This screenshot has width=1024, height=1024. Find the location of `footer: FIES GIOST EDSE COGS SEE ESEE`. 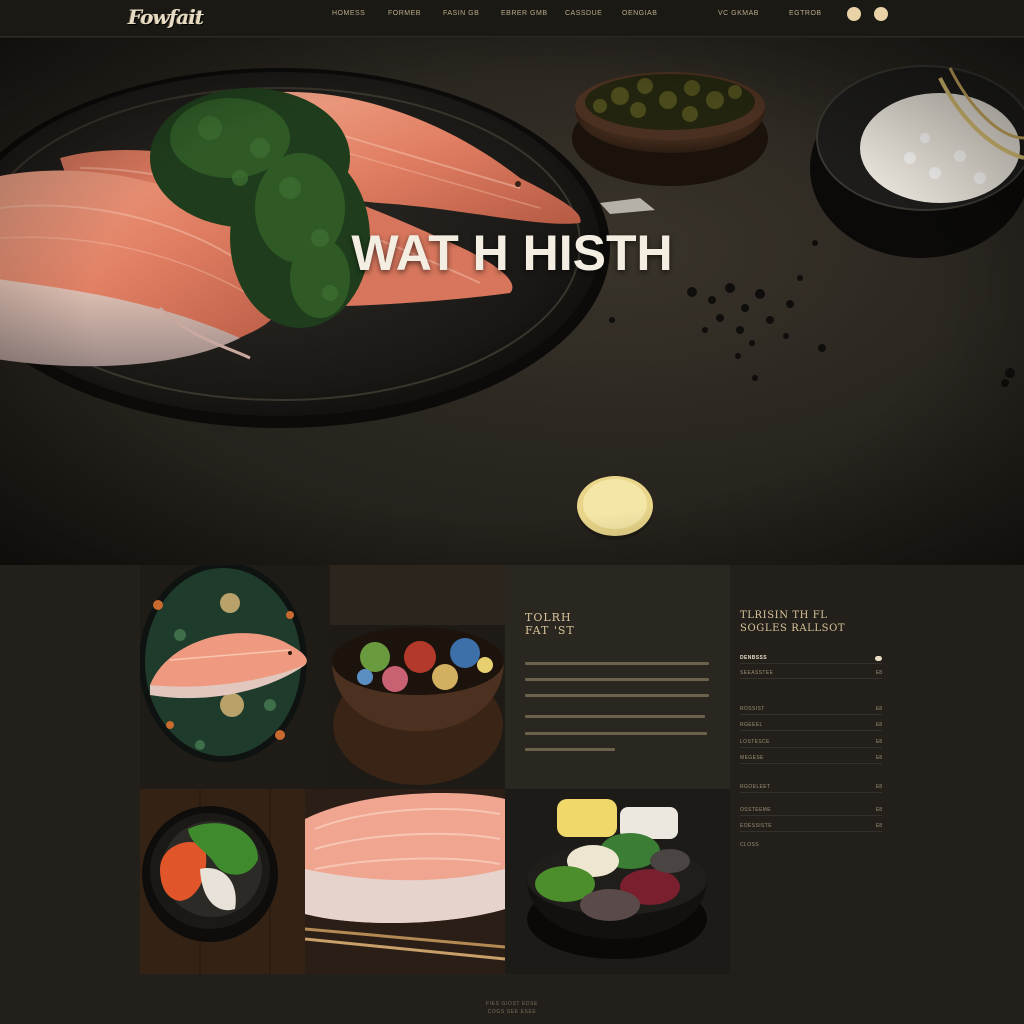

footer: FIES GIOST EDSE COGS SEE ESEE is located at coordinates (512, 1008).